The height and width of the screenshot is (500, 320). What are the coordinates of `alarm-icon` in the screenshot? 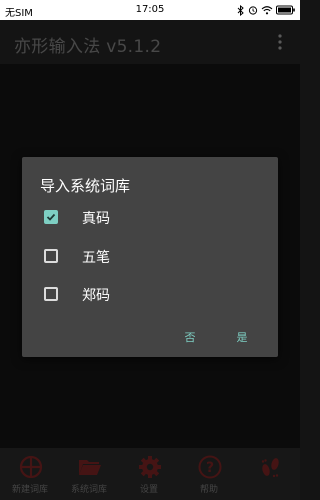 It's located at (253, 10).